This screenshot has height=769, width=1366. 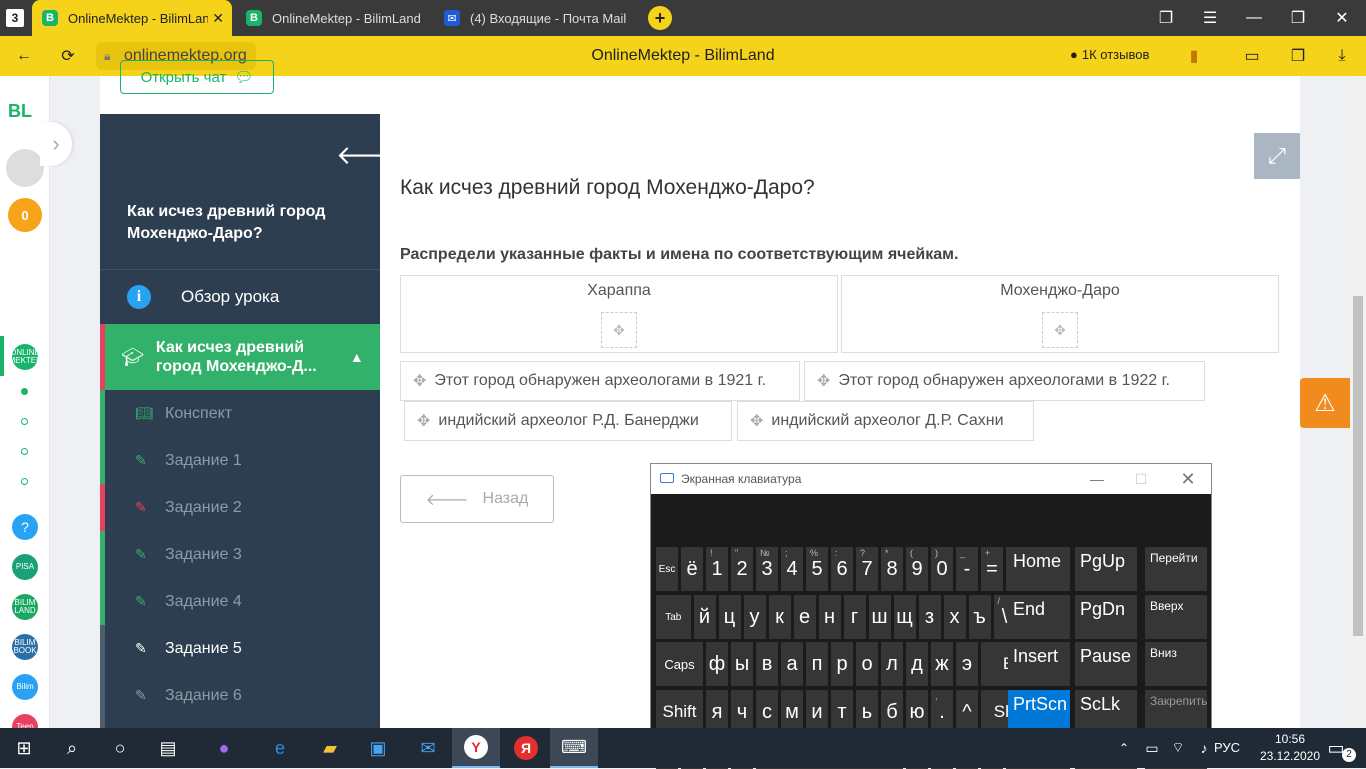 What do you see at coordinates (24, 748) in the screenshot?
I see `windows-start-icon: ⊞` at bounding box center [24, 748].